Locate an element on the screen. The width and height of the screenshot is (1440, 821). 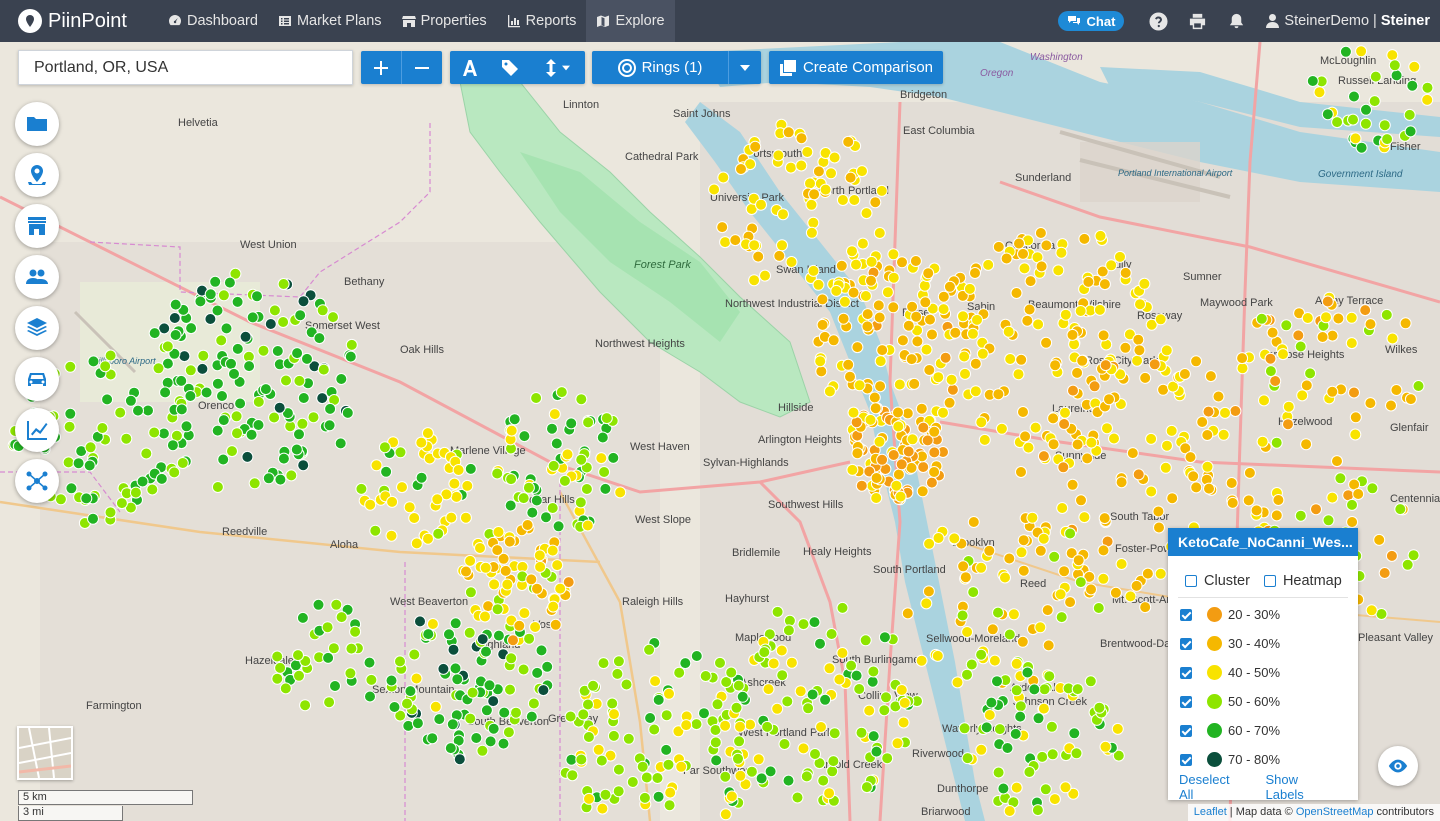
resize-dropdown-button is located at coordinates (557, 67).